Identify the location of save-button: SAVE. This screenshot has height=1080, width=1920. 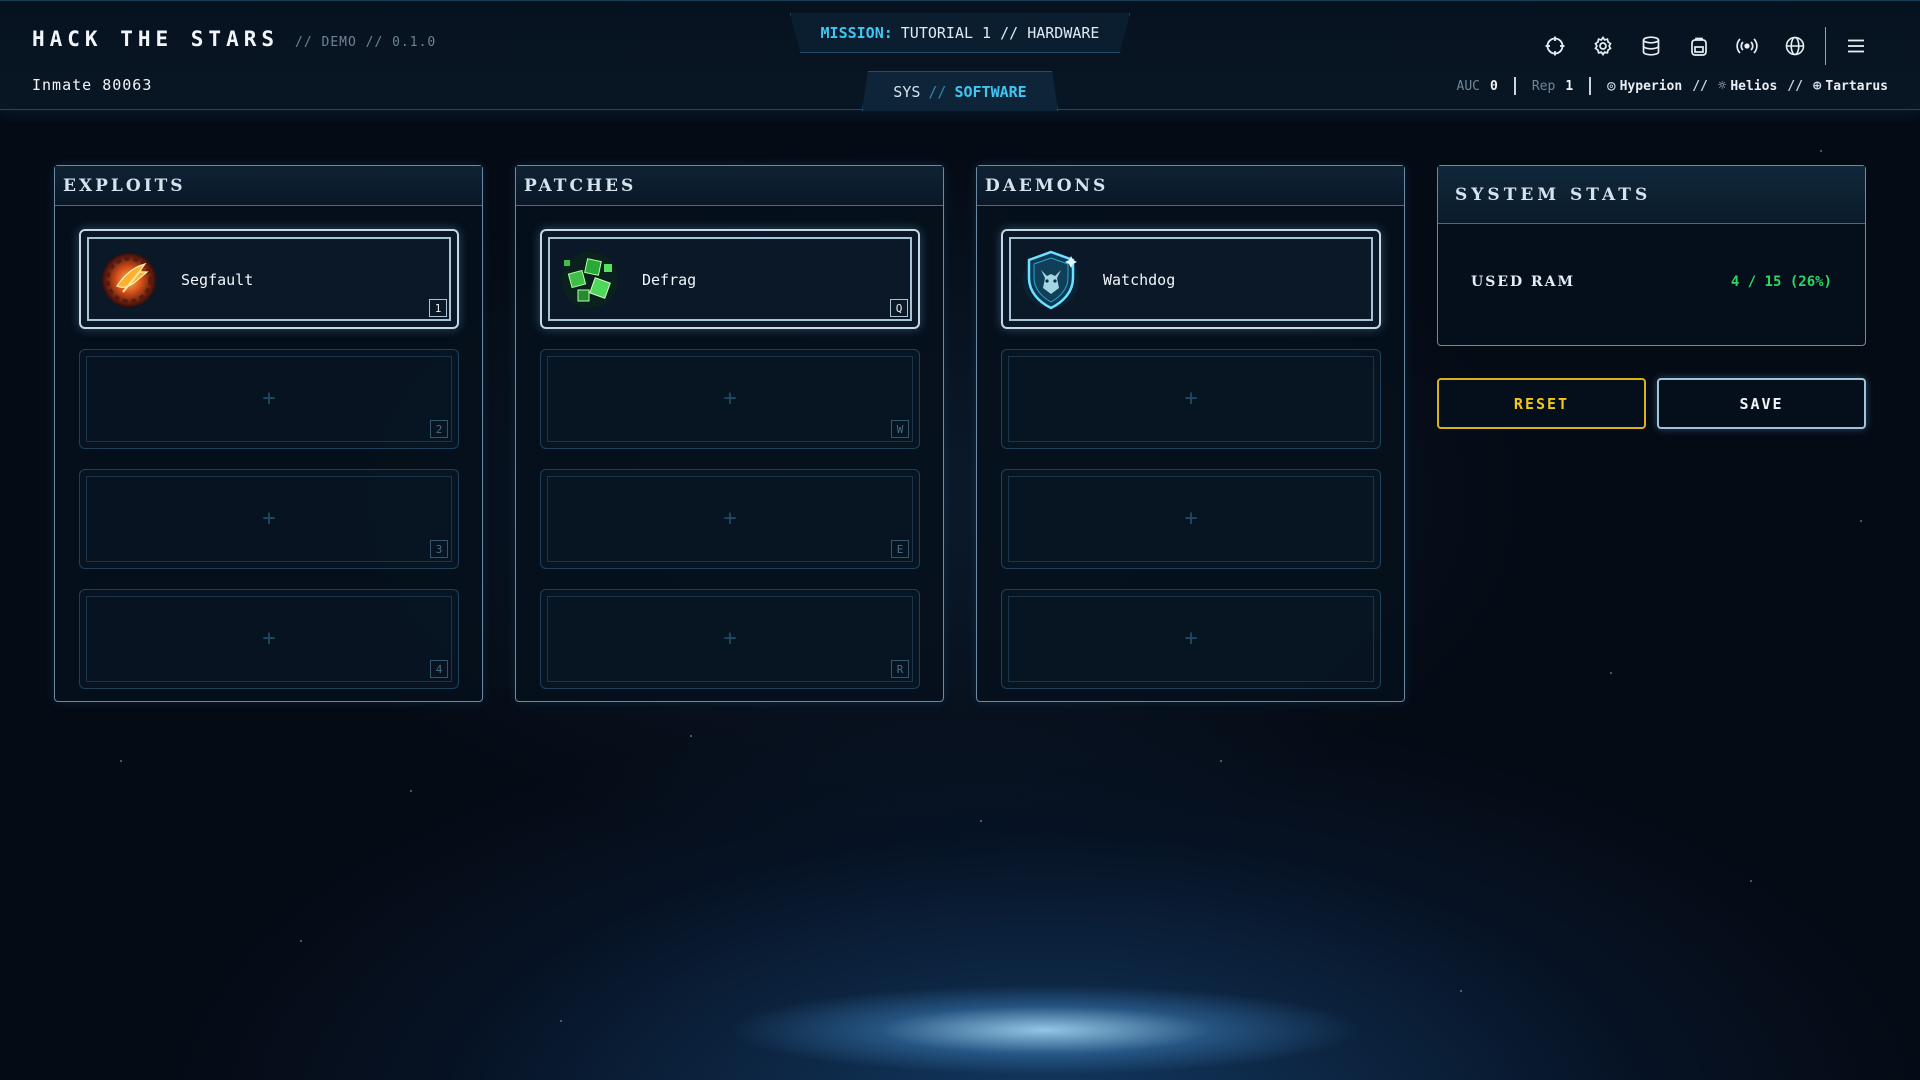
(1761, 403).